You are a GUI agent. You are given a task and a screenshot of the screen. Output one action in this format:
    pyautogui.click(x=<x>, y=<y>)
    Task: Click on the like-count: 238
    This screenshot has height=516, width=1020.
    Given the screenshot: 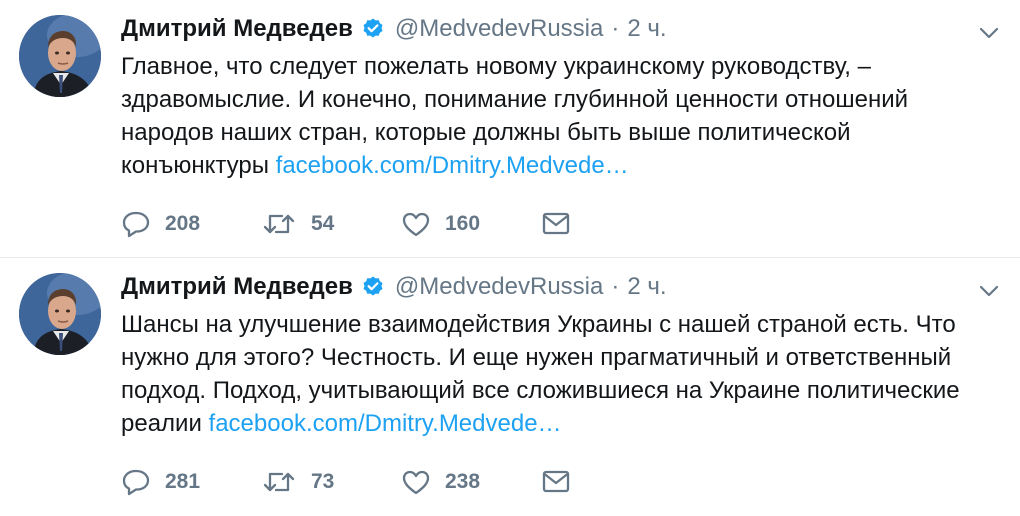 What is the action you would take?
    pyautogui.click(x=463, y=481)
    